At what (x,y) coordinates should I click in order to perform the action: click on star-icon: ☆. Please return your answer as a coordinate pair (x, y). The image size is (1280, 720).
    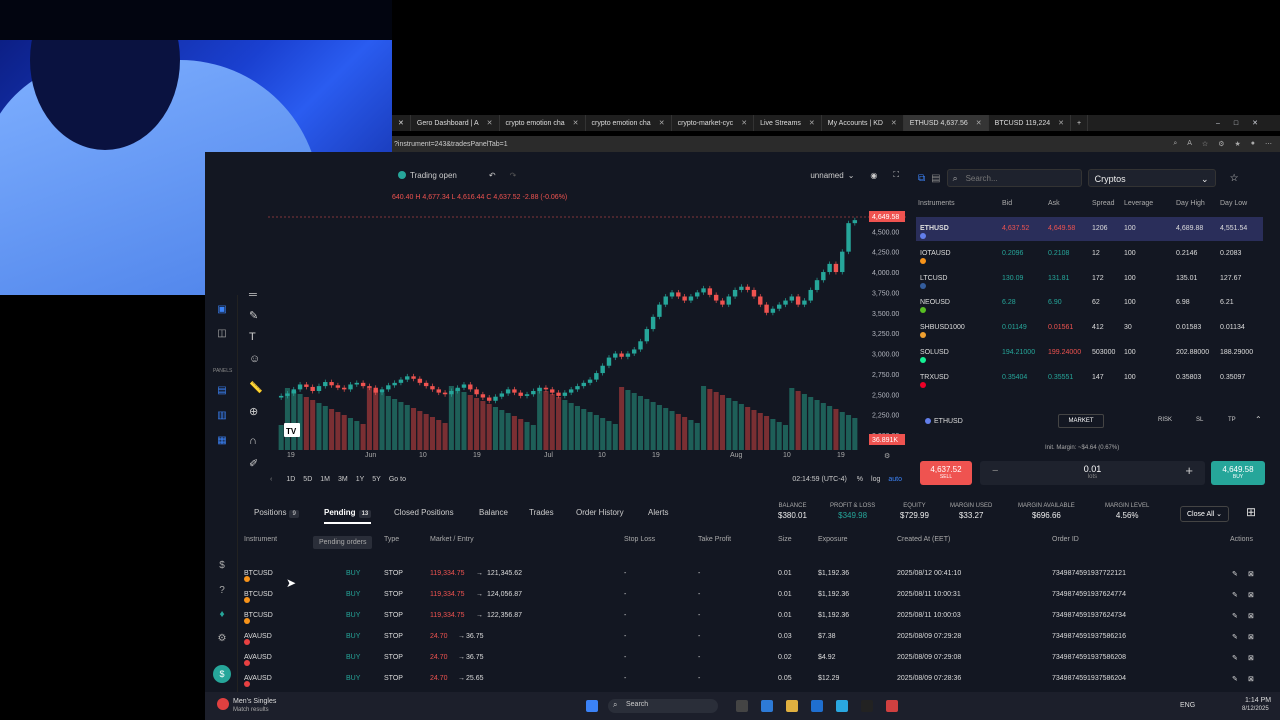
    Looking at the image, I should click on (1234, 178).